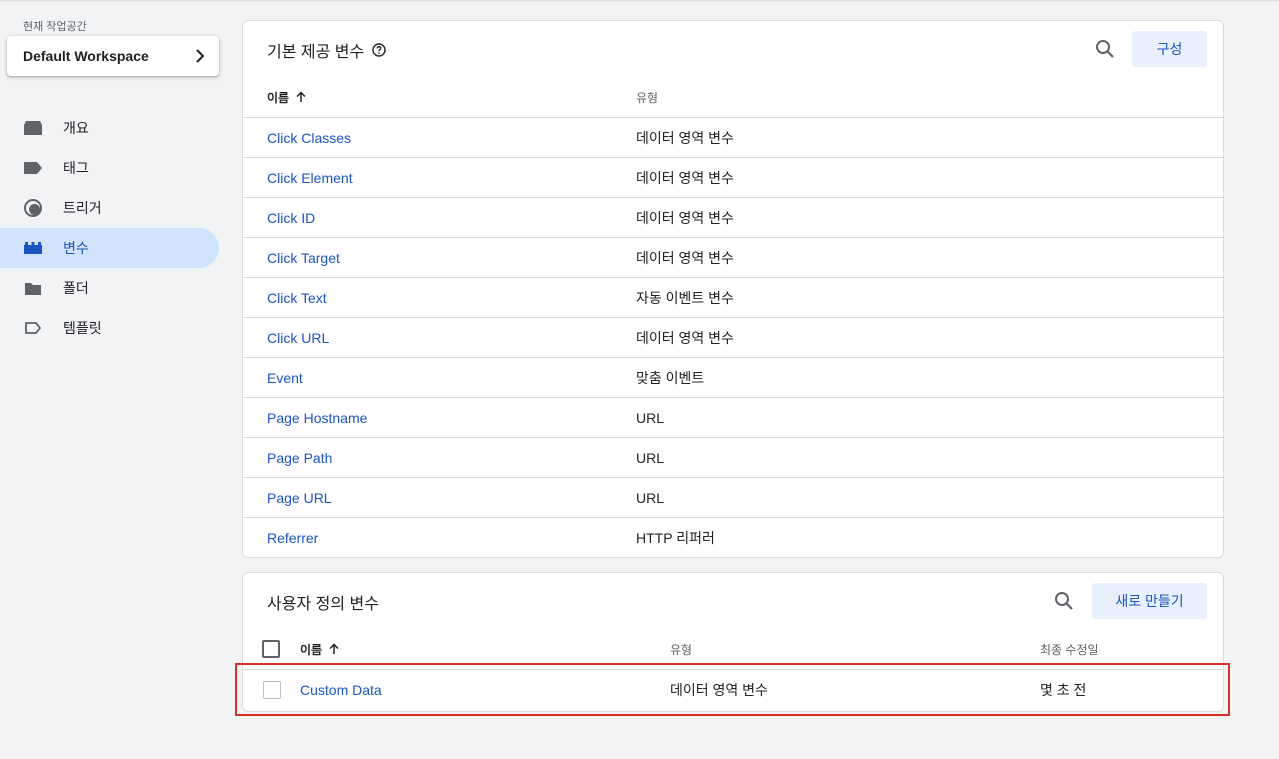  What do you see at coordinates (299, 458) in the screenshot?
I see `variable-name-link: Page Path` at bounding box center [299, 458].